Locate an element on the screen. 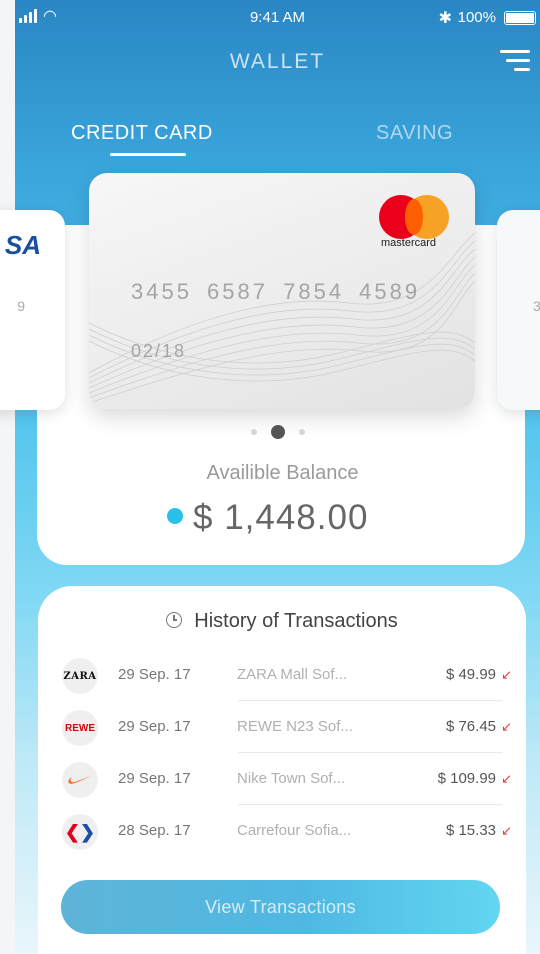  bluetooth-icon: ✱ is located at coordinates (445, 18).